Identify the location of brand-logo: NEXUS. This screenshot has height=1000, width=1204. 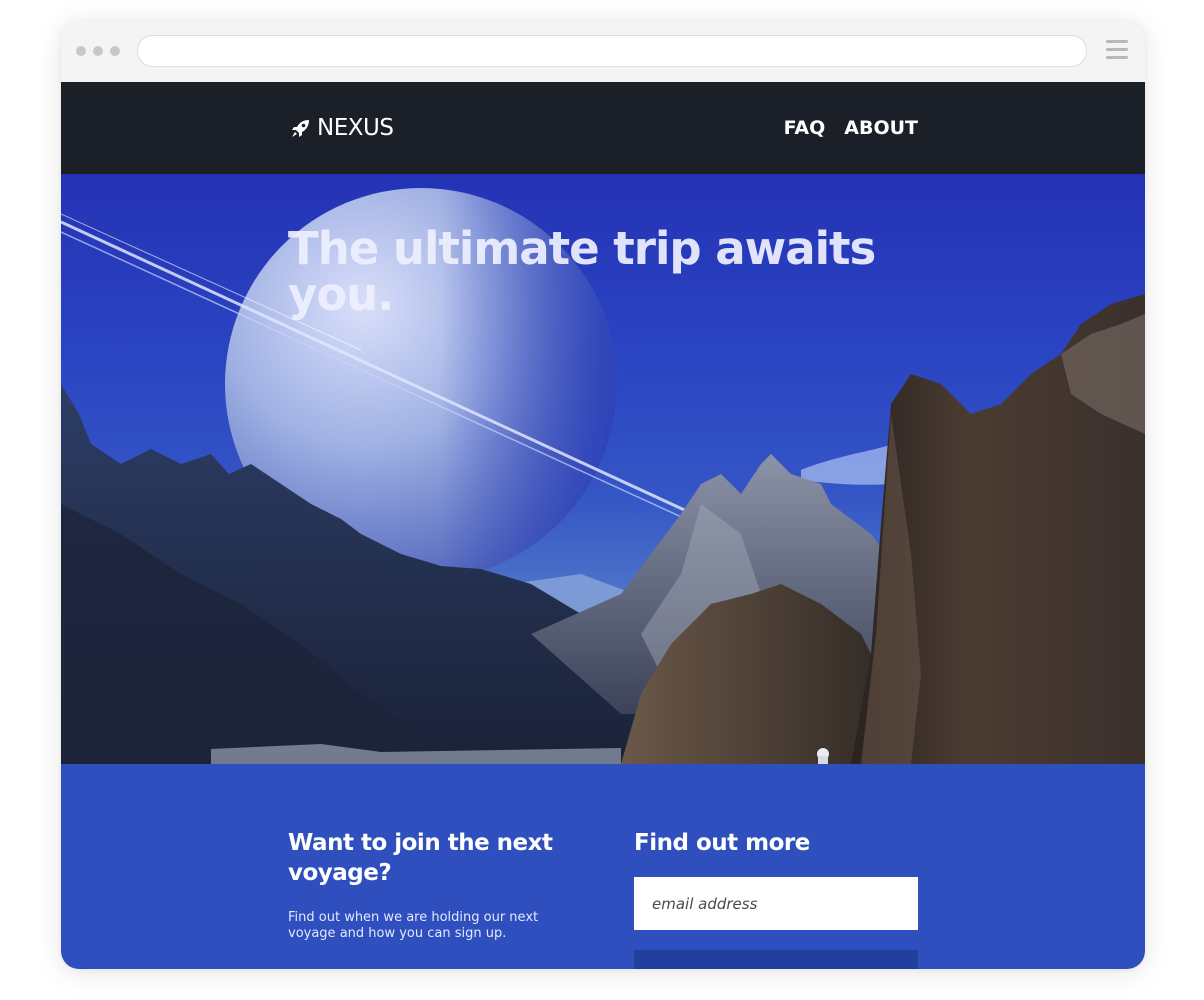
(341, 128).